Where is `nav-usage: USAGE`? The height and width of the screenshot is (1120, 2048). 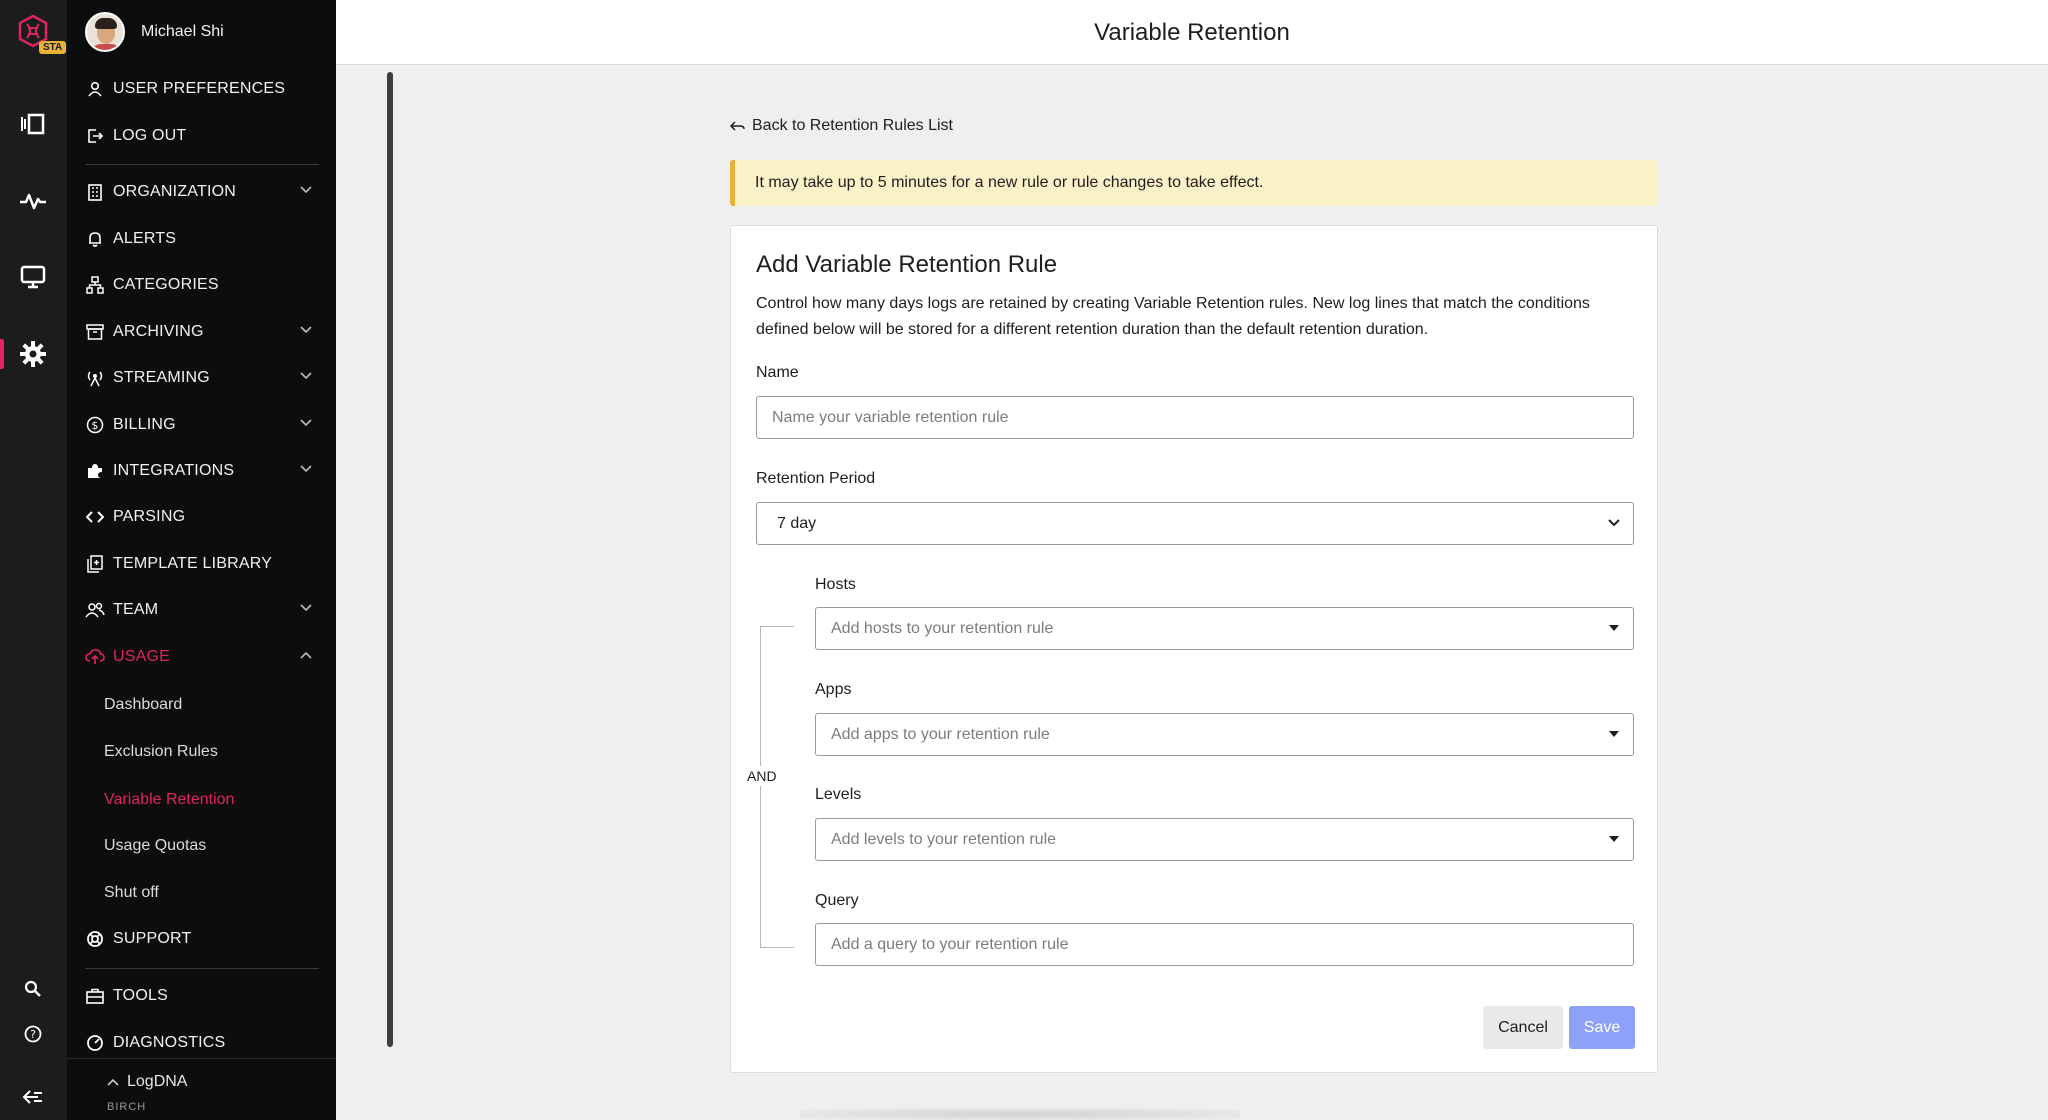 nav-usage: USAGE is located at coordinates (202, 657).